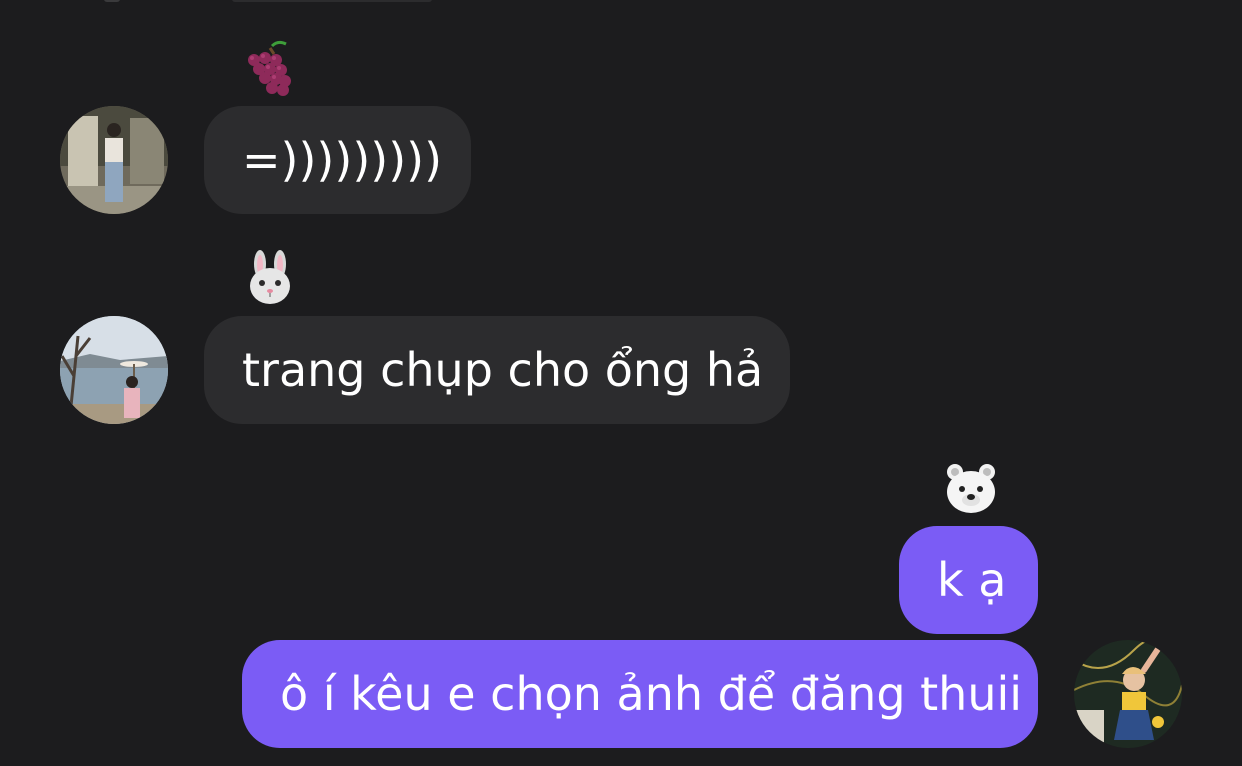  I want to click on rabbit-icon, so click(270, 278).